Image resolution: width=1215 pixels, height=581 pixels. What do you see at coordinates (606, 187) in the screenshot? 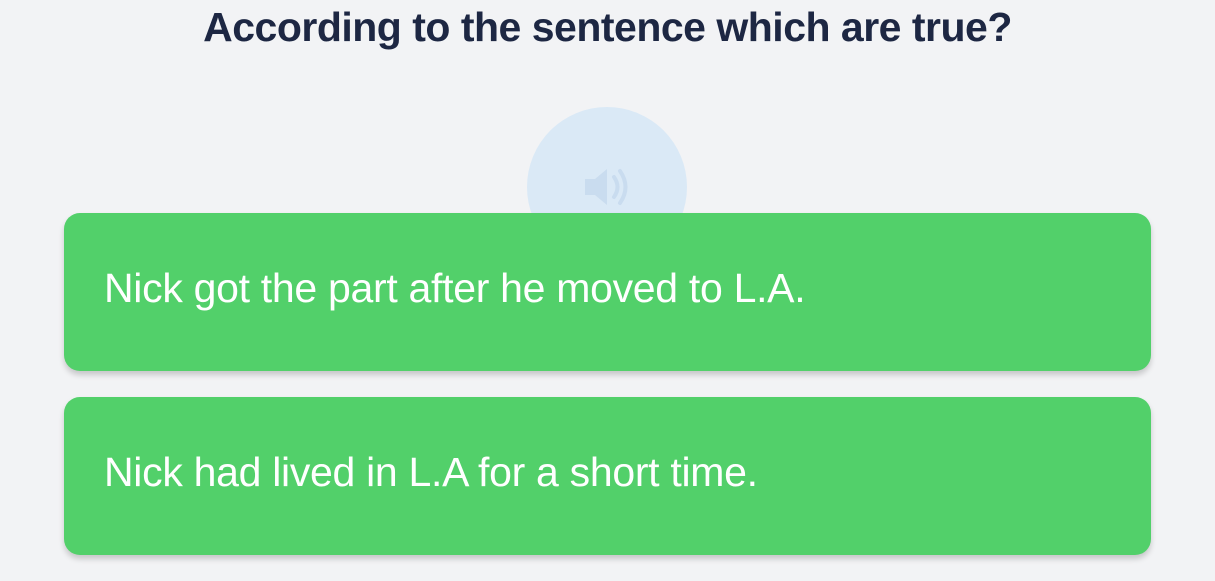
I see `speaker-icon` at bounding box center [606, 187].